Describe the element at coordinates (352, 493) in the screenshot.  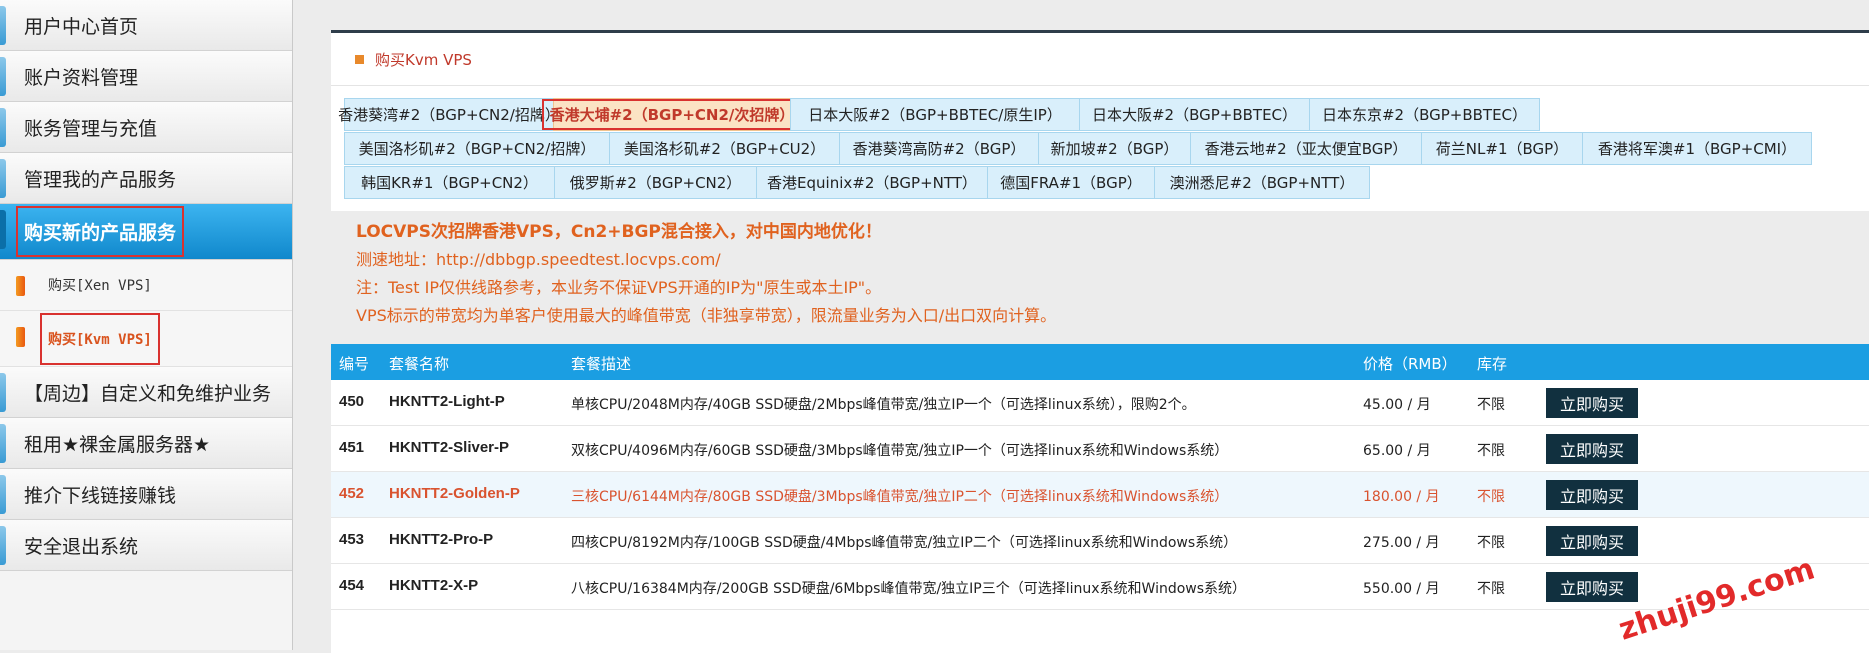
I see `row-id: 452` at that location.